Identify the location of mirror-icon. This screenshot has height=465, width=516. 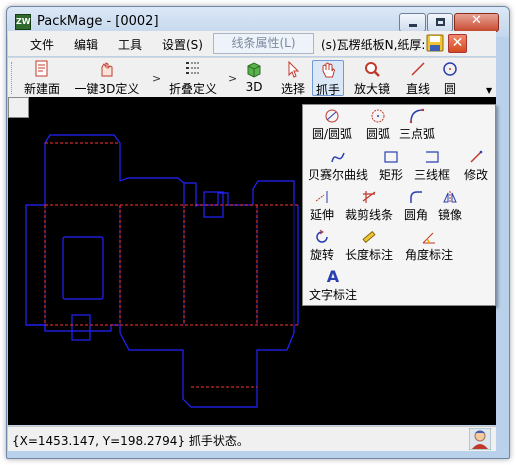
(450, 197).